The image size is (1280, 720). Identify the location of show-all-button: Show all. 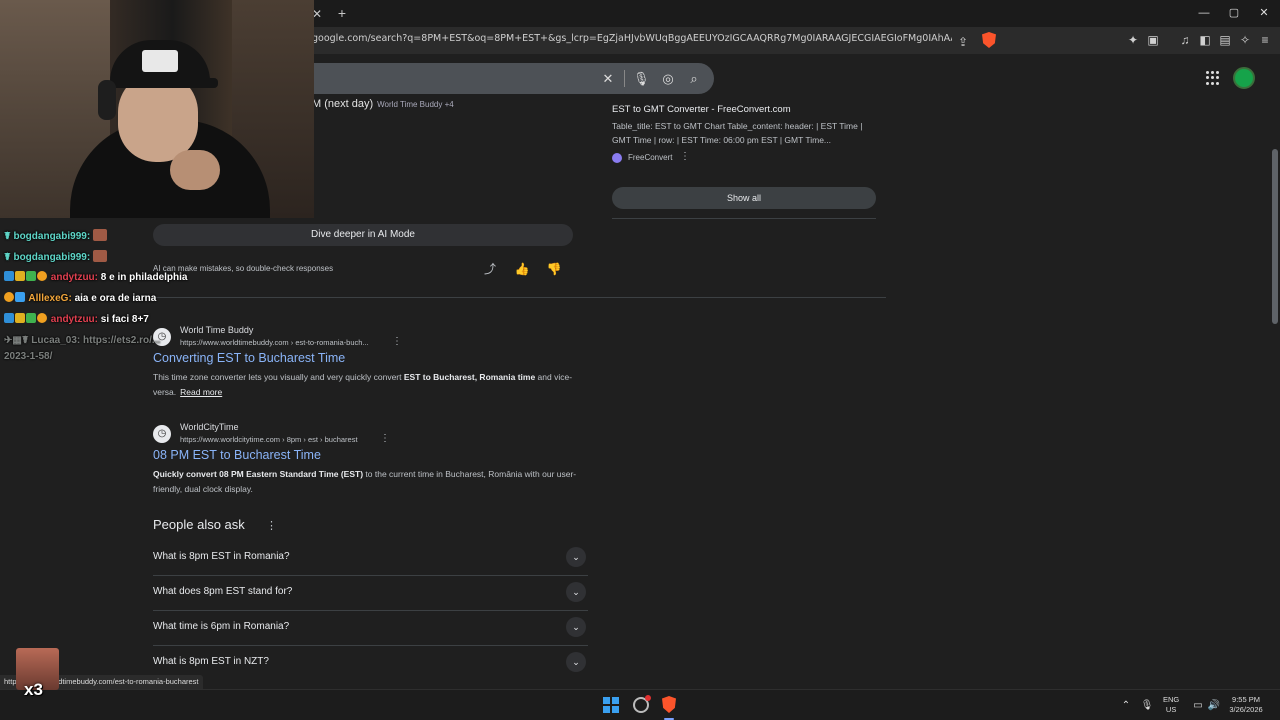
(744, 198).